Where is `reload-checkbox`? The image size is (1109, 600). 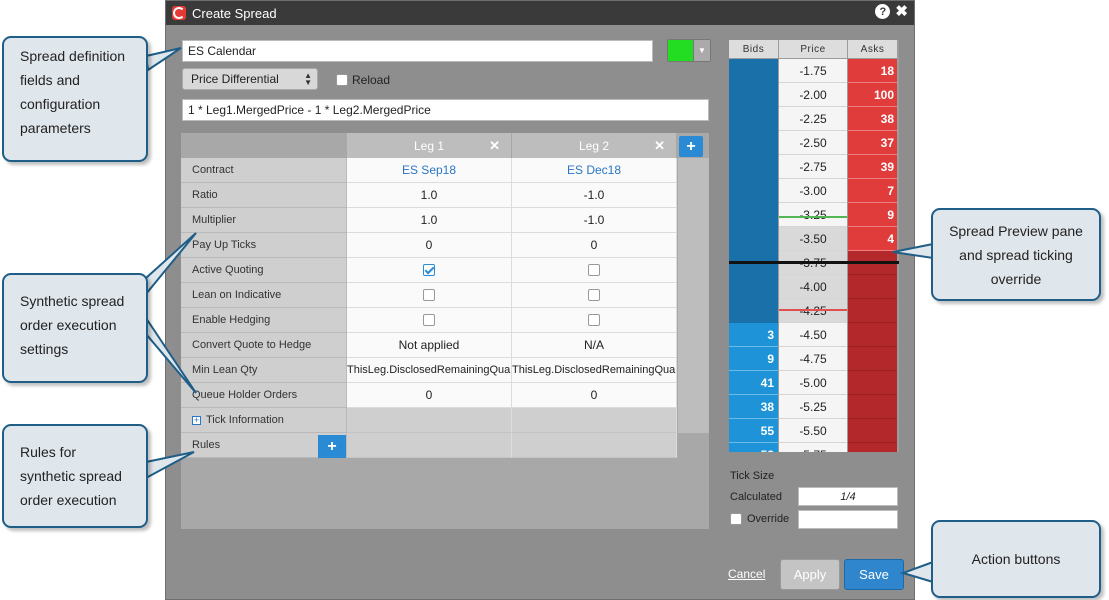
reload-checkbox is located at coordinates (342, 80).